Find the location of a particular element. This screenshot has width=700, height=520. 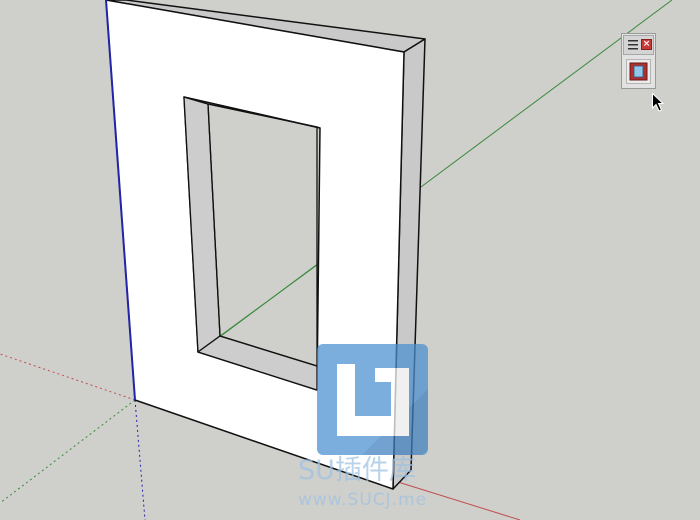

watermark: SU插件库 www.SUCJ.me is located at coordinates (376, 429).